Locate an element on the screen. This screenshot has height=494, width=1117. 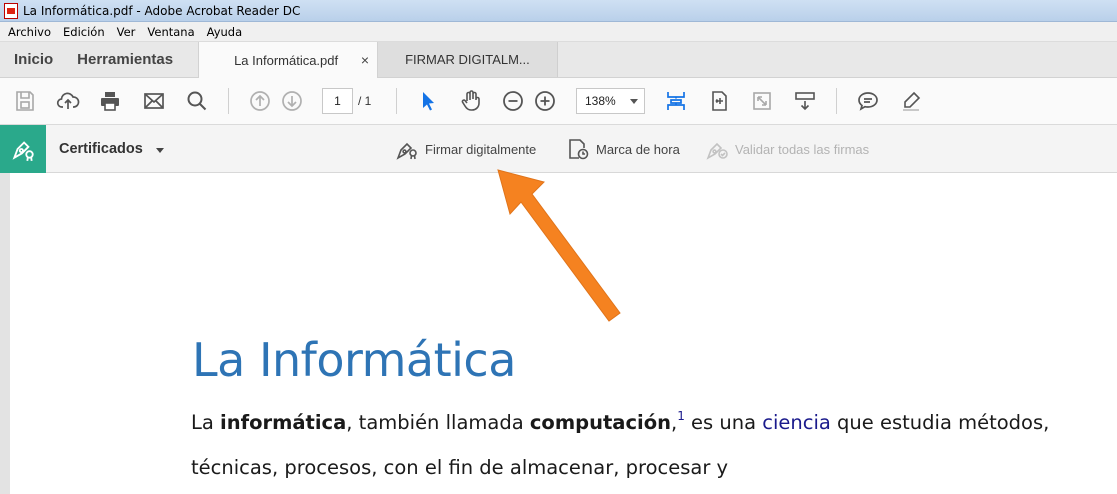
rotate-view-icon is located at coordinates (719, 101).